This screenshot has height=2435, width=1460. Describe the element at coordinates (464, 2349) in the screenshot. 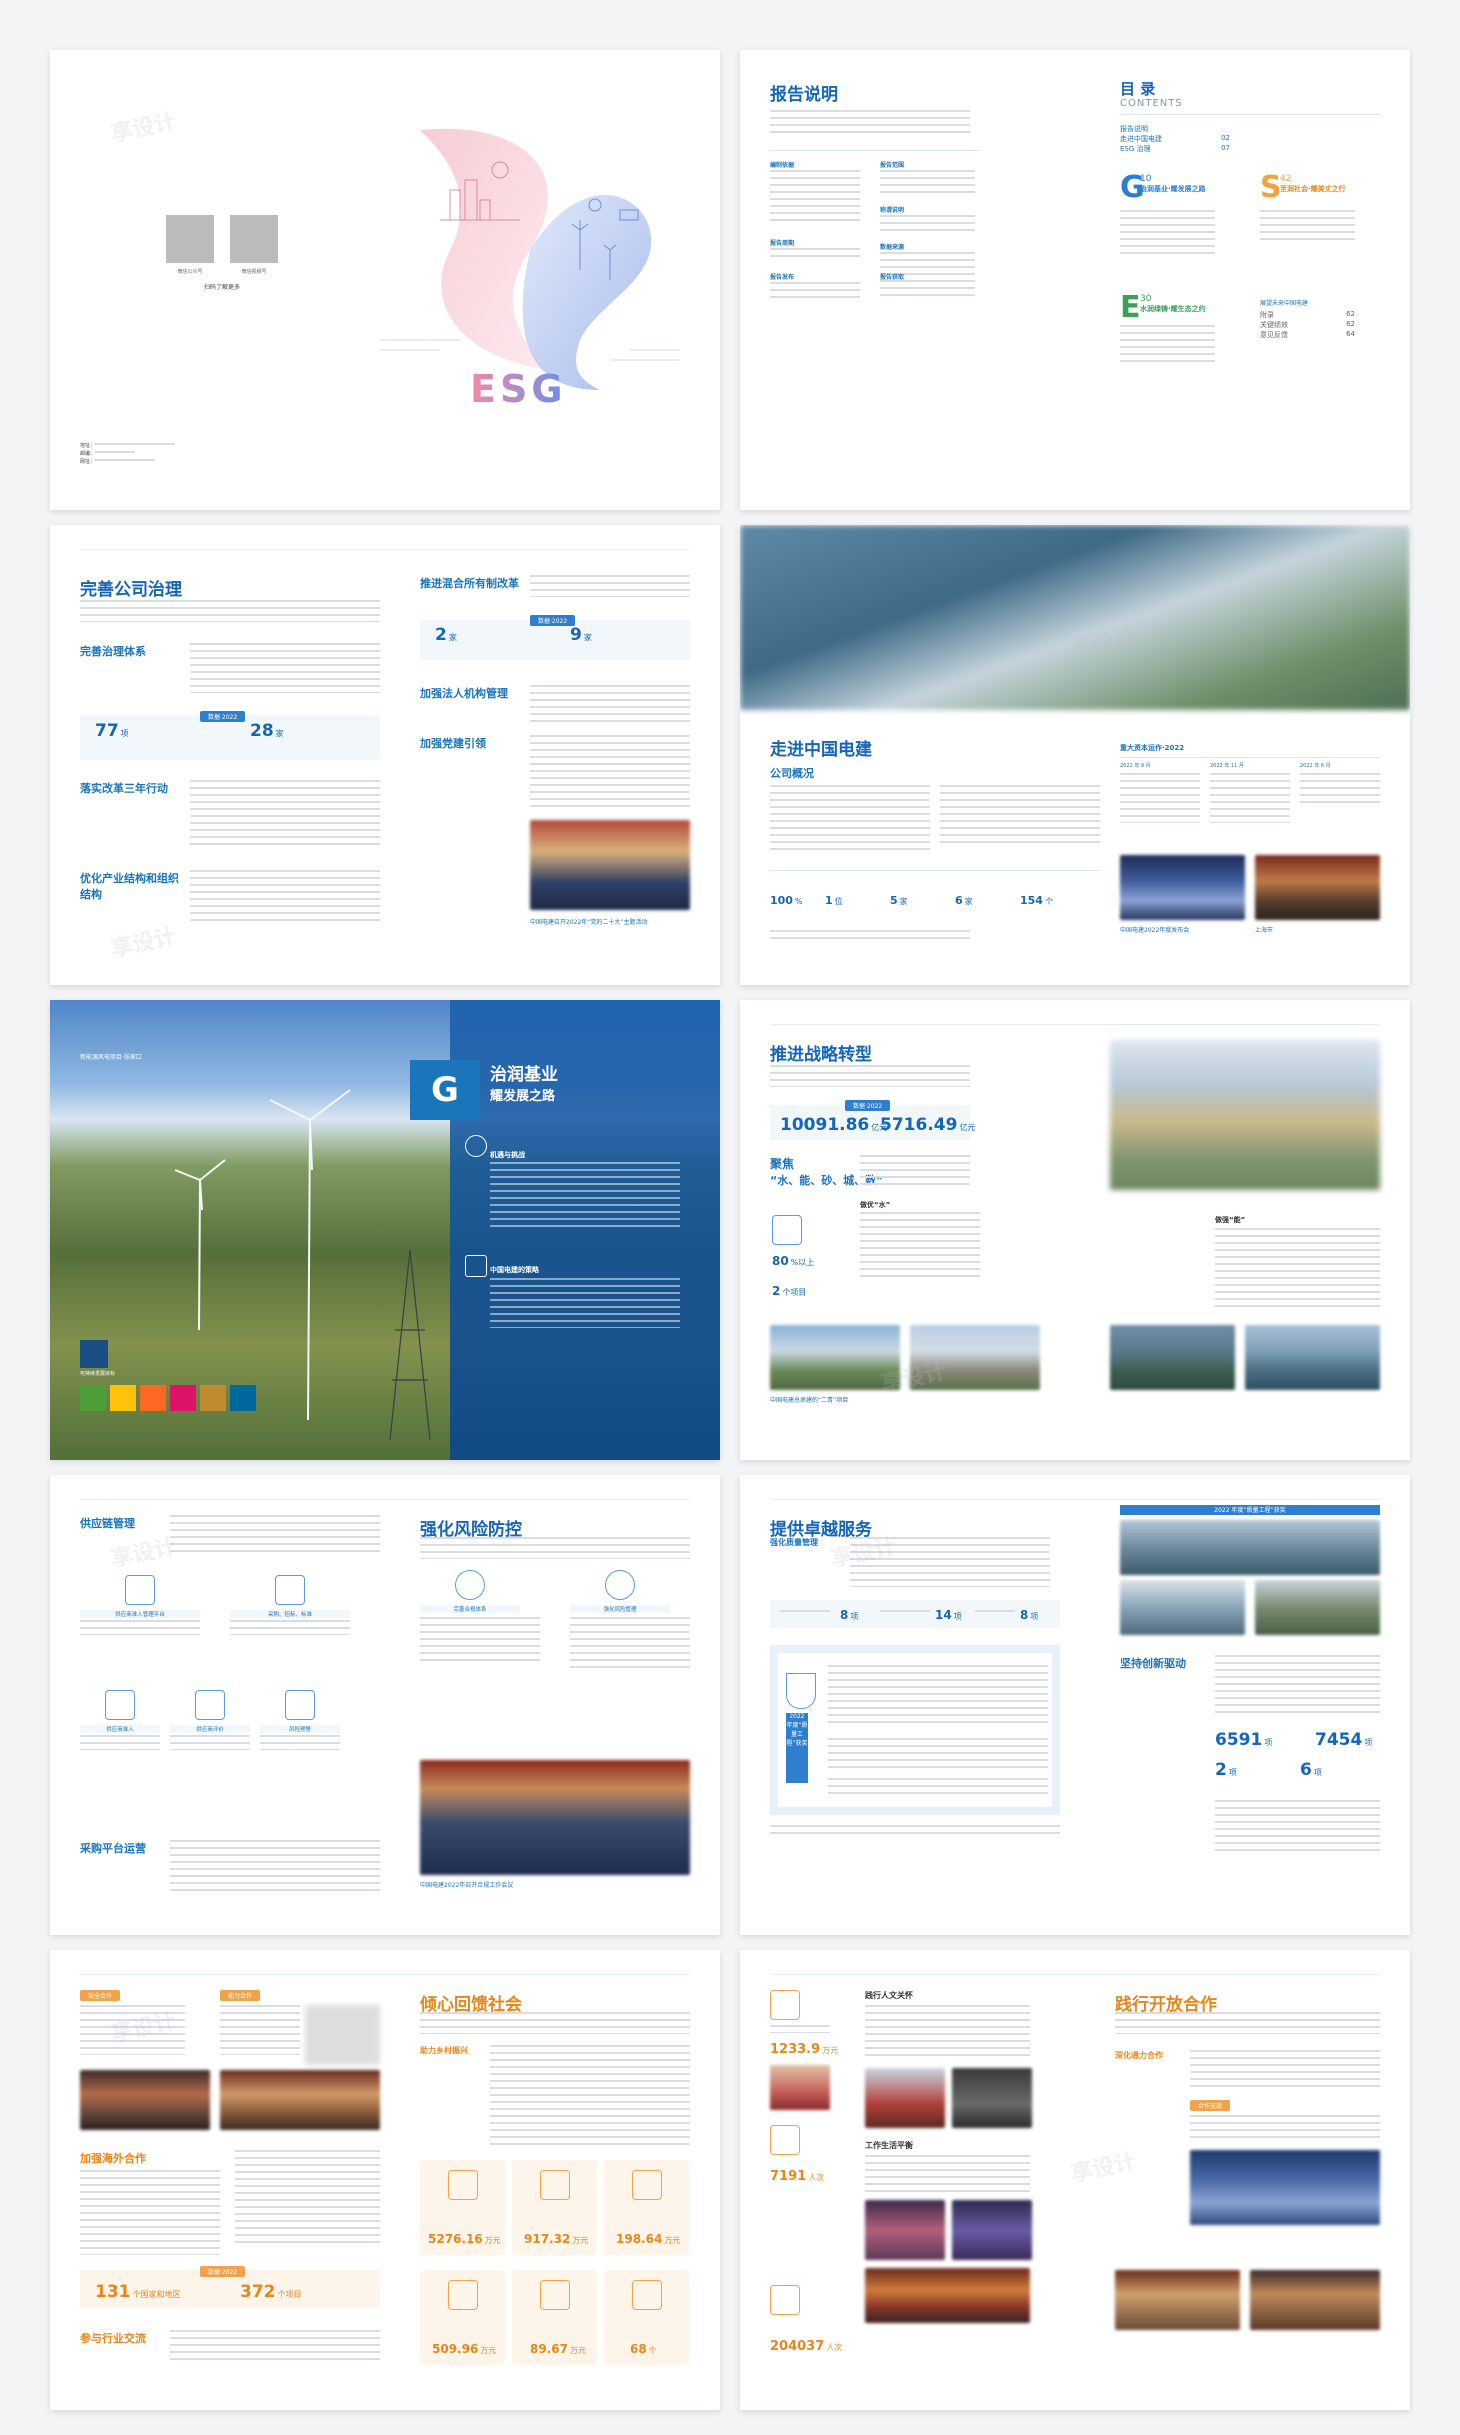

I see `village-stat-3: 509.96 万元` at that location.